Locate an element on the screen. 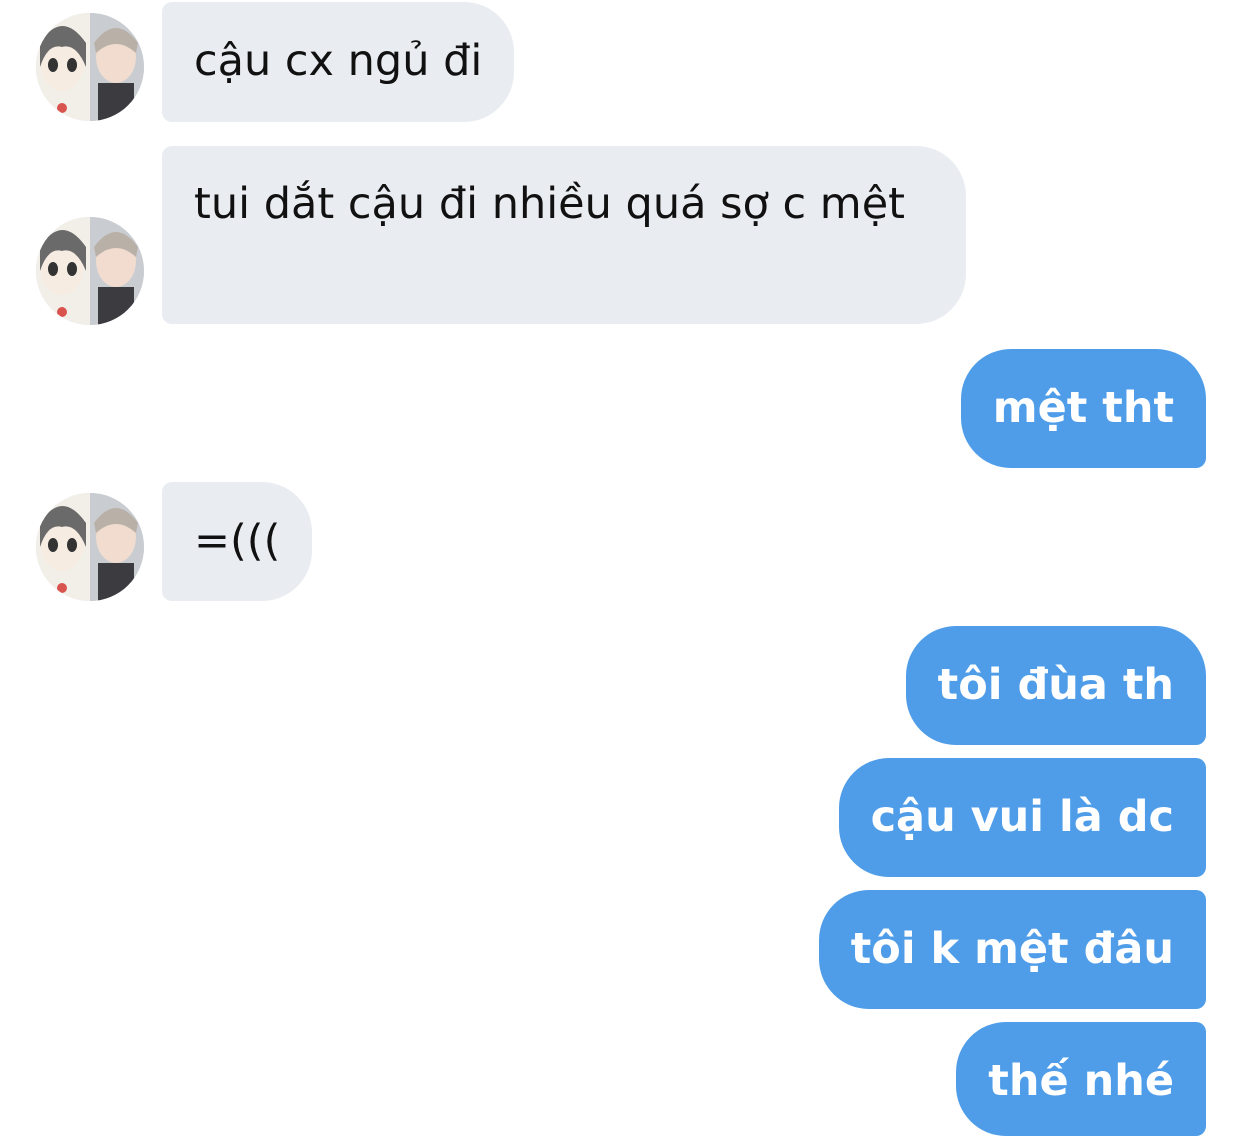  message-text: mệt tht is located at coordinates (1083, 408).